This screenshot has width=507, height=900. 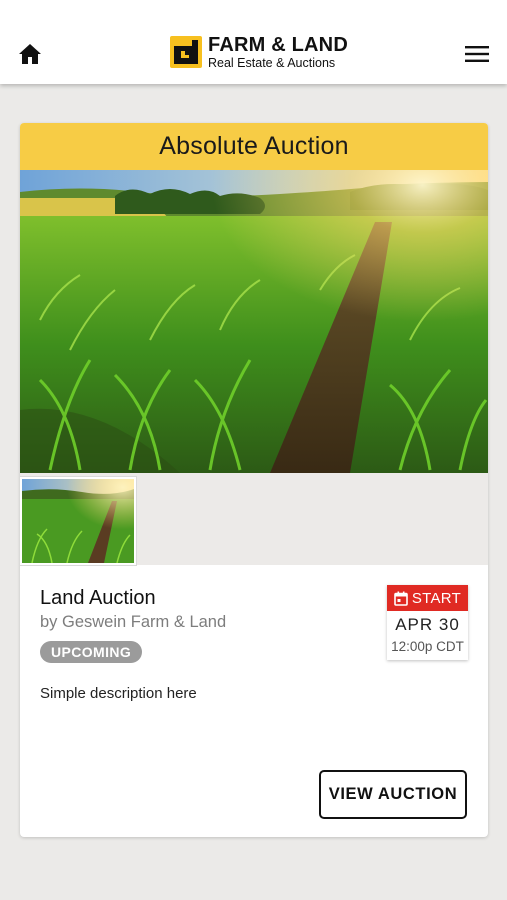 What do you see at coordinates (393, 794) in the screenshot?
I see `view-auction-button: VIEW AUCTION` at bounding box center [393, 794].